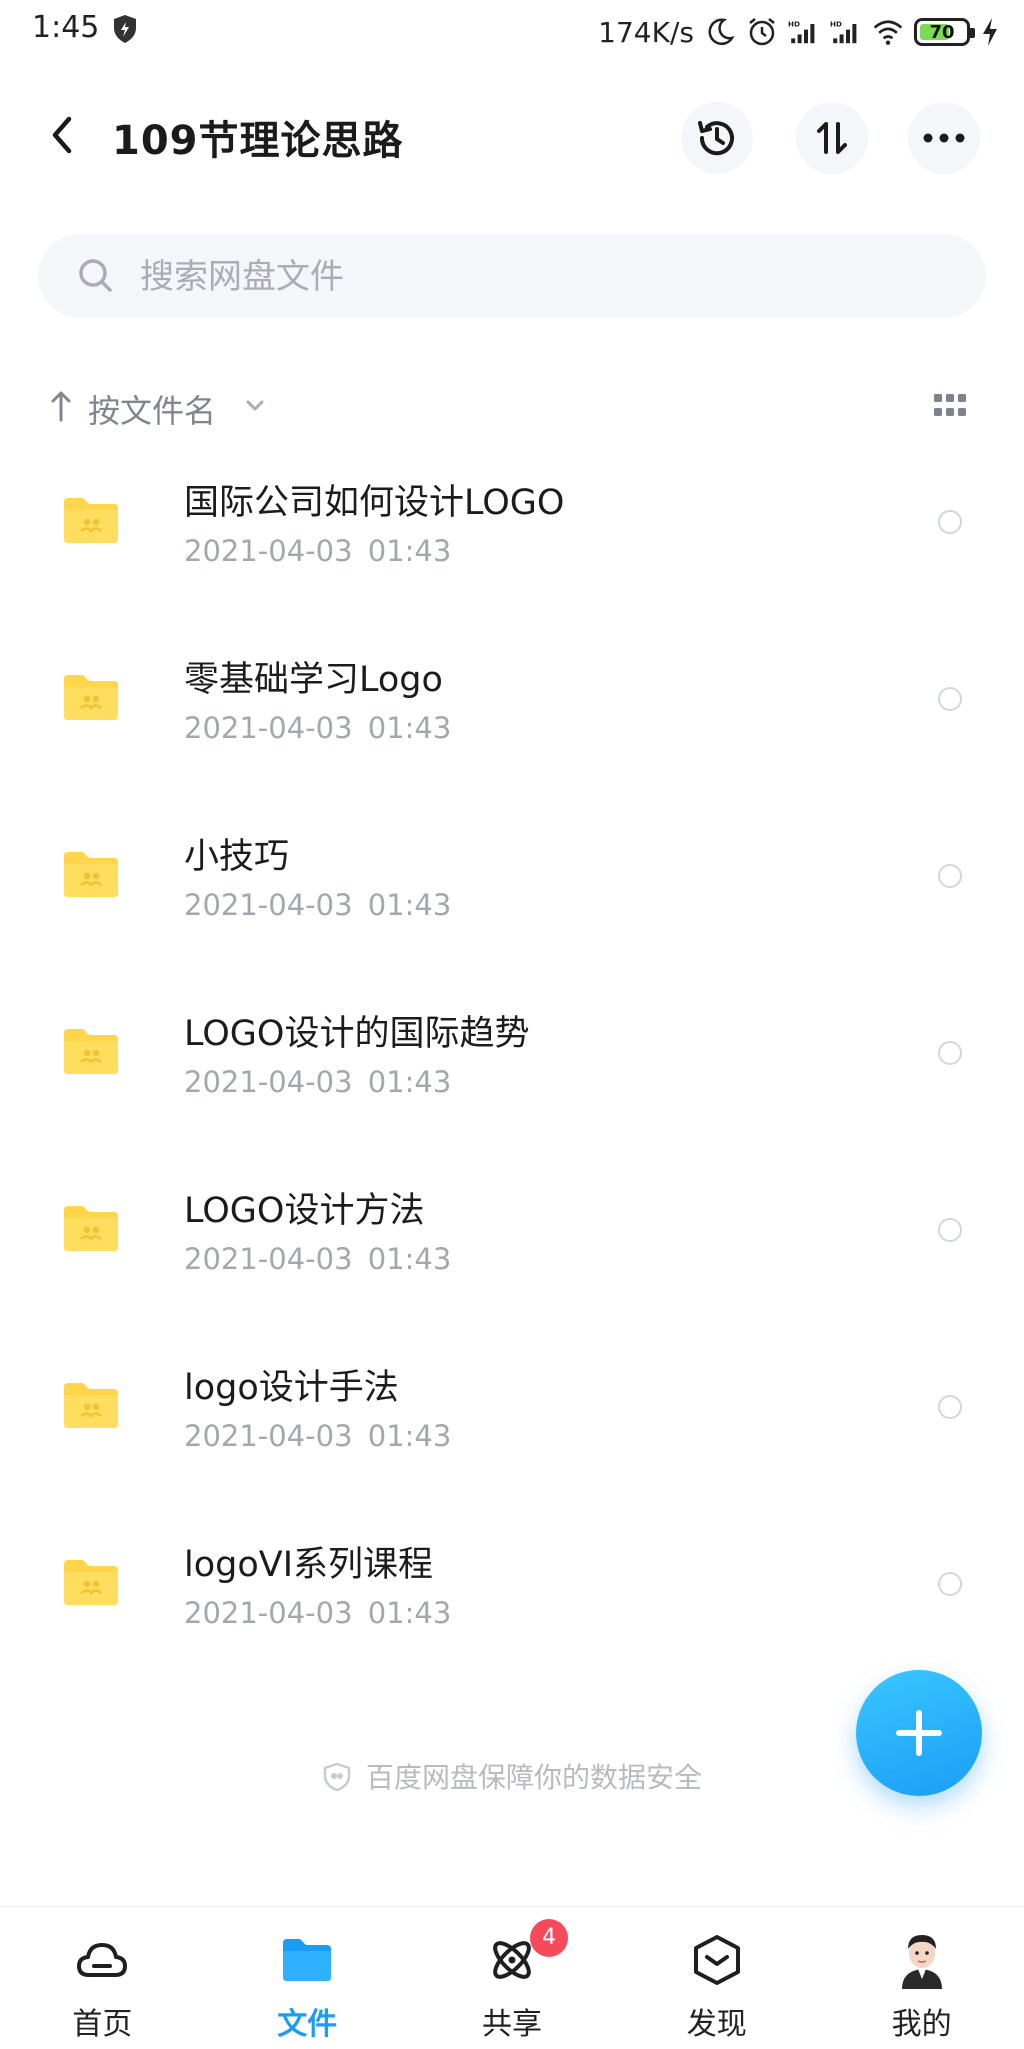 This screenshot has width=1024, height=2049. What do you see at coordinates (512, 705) in the screenshot?
I see `list-item: 零基础学习Logo 2021-04-03 01:43` at bounding box center [512, 705].